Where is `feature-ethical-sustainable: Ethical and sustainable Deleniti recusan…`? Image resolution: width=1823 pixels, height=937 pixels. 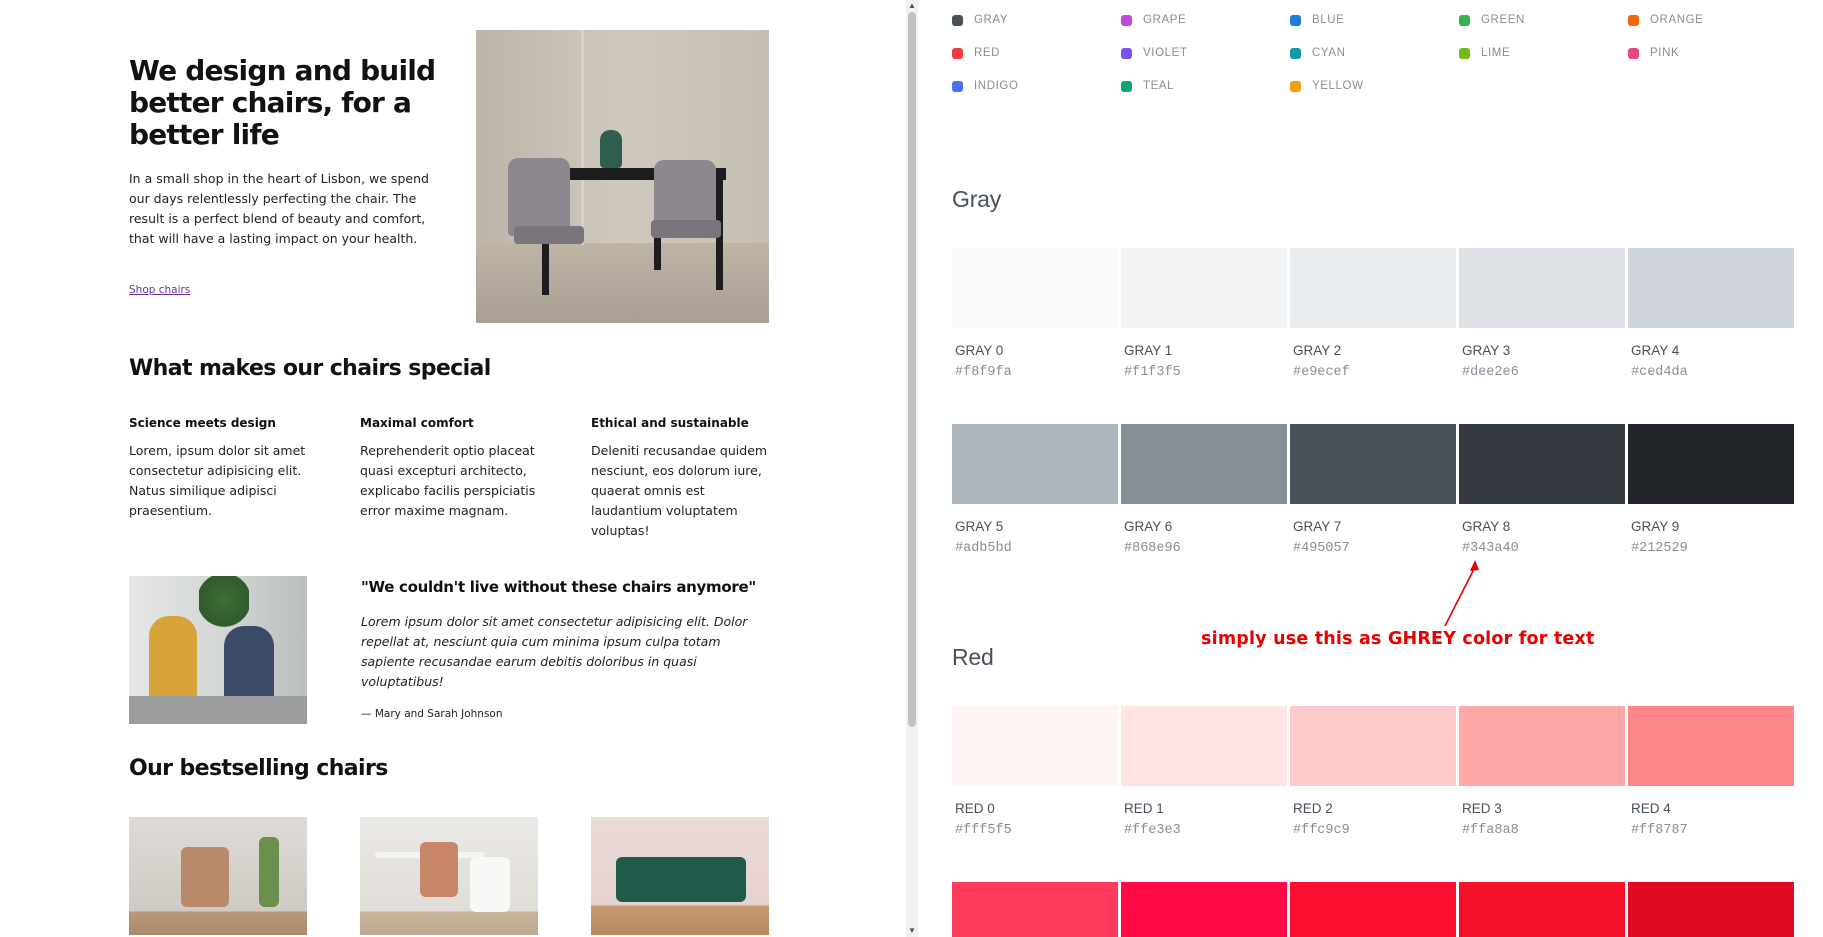 feature-ethical-sustainable: Ethical and sustainable Deleniti recusan… is located at coordinates (683, 478).